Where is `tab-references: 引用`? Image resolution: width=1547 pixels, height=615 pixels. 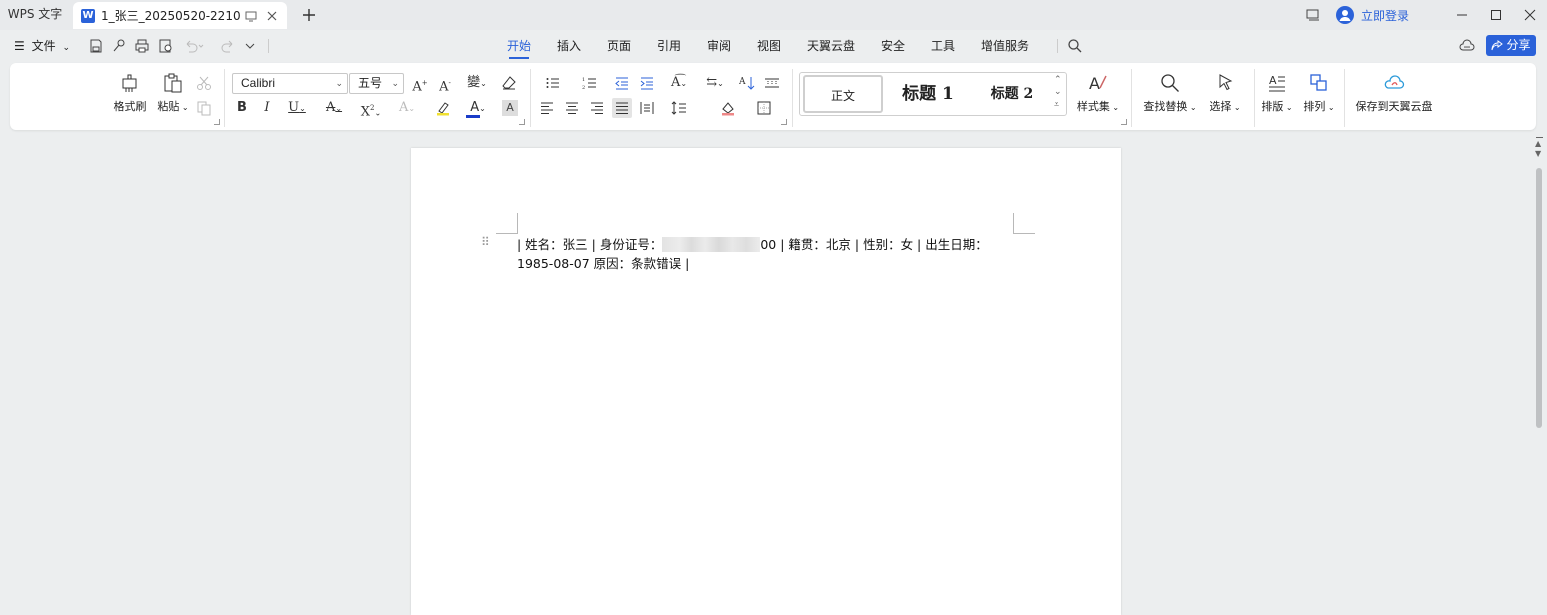 tab-references: 引用 is located at coordinates (669, 46).